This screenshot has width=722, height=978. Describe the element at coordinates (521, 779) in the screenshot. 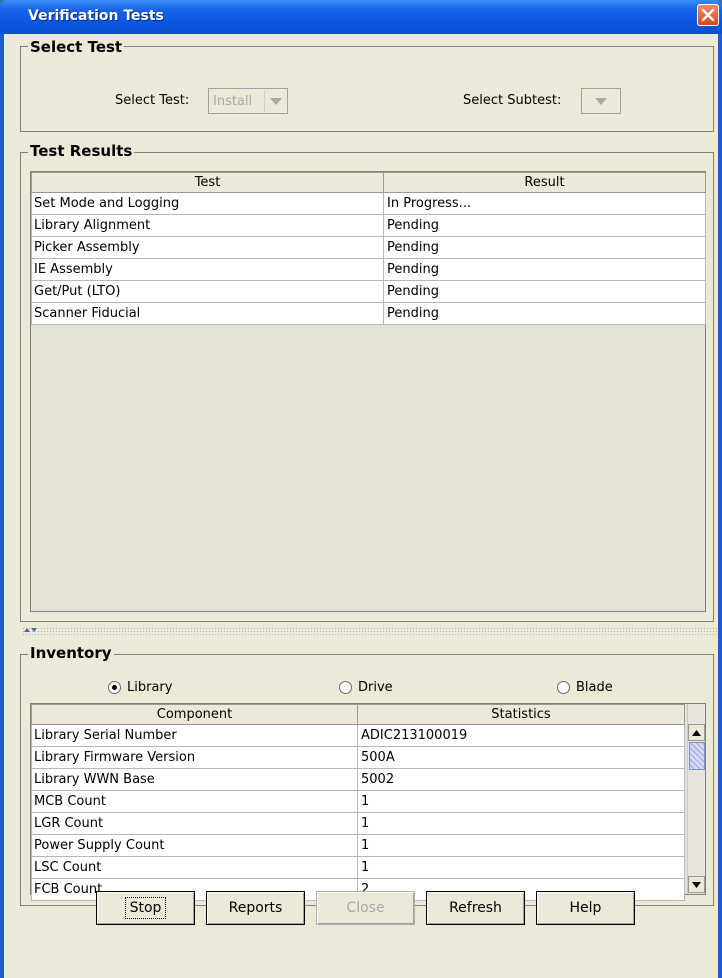

I see `statistics-cell: 5002` at that location.